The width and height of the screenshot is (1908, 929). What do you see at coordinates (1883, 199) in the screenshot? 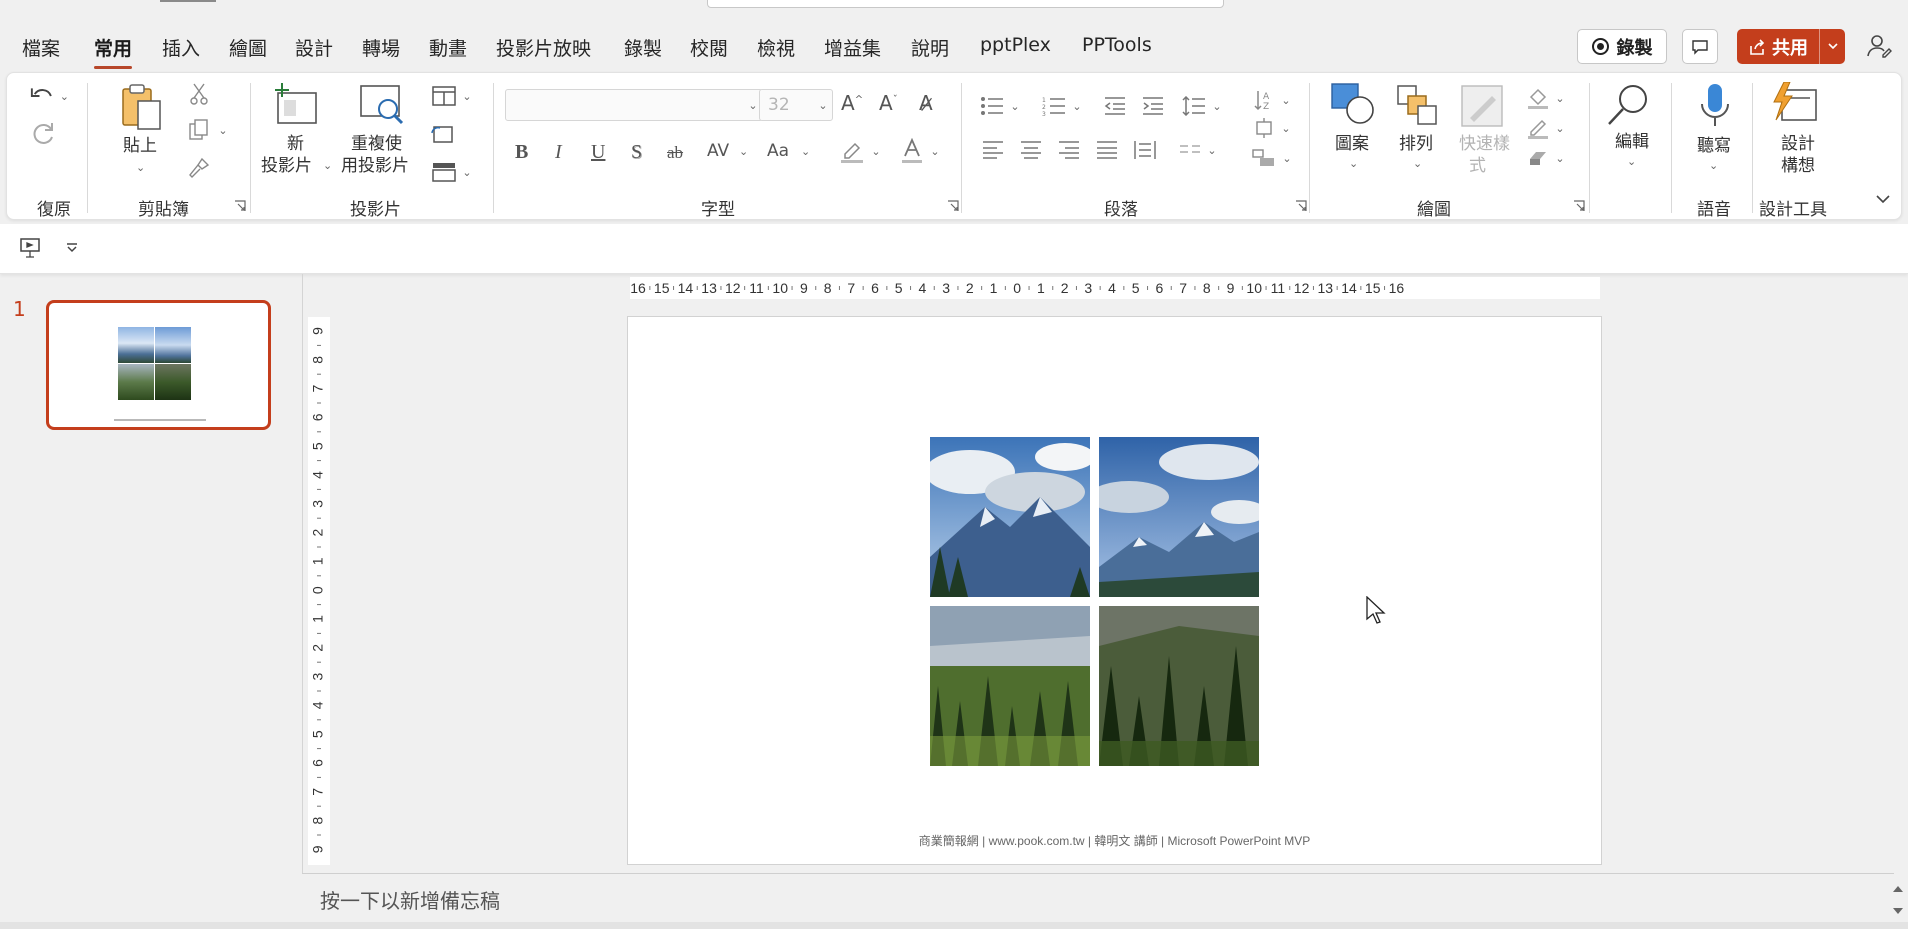
I see `collapse-ribbon-button` at bounding box center [1883, 199].